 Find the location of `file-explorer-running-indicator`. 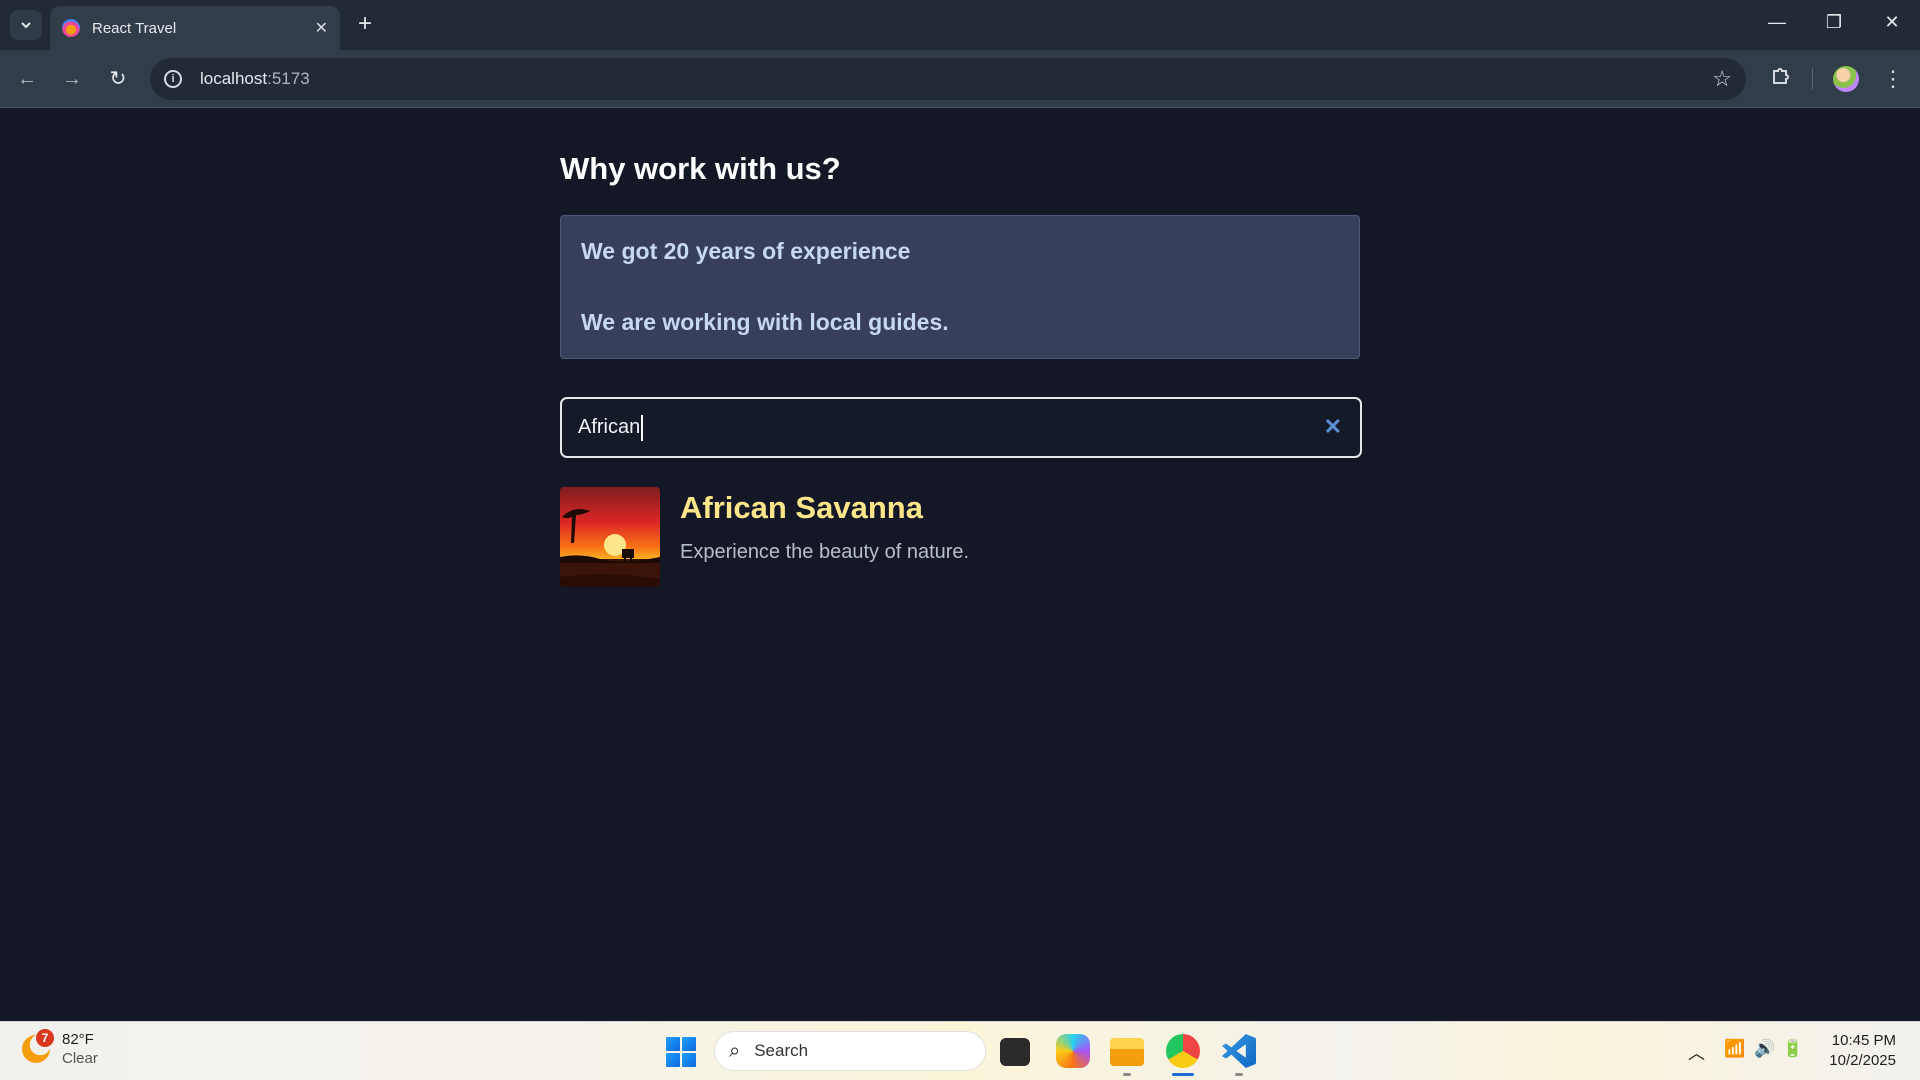

file-explorer-running-indicator is located at coordinates (1127, 1074).